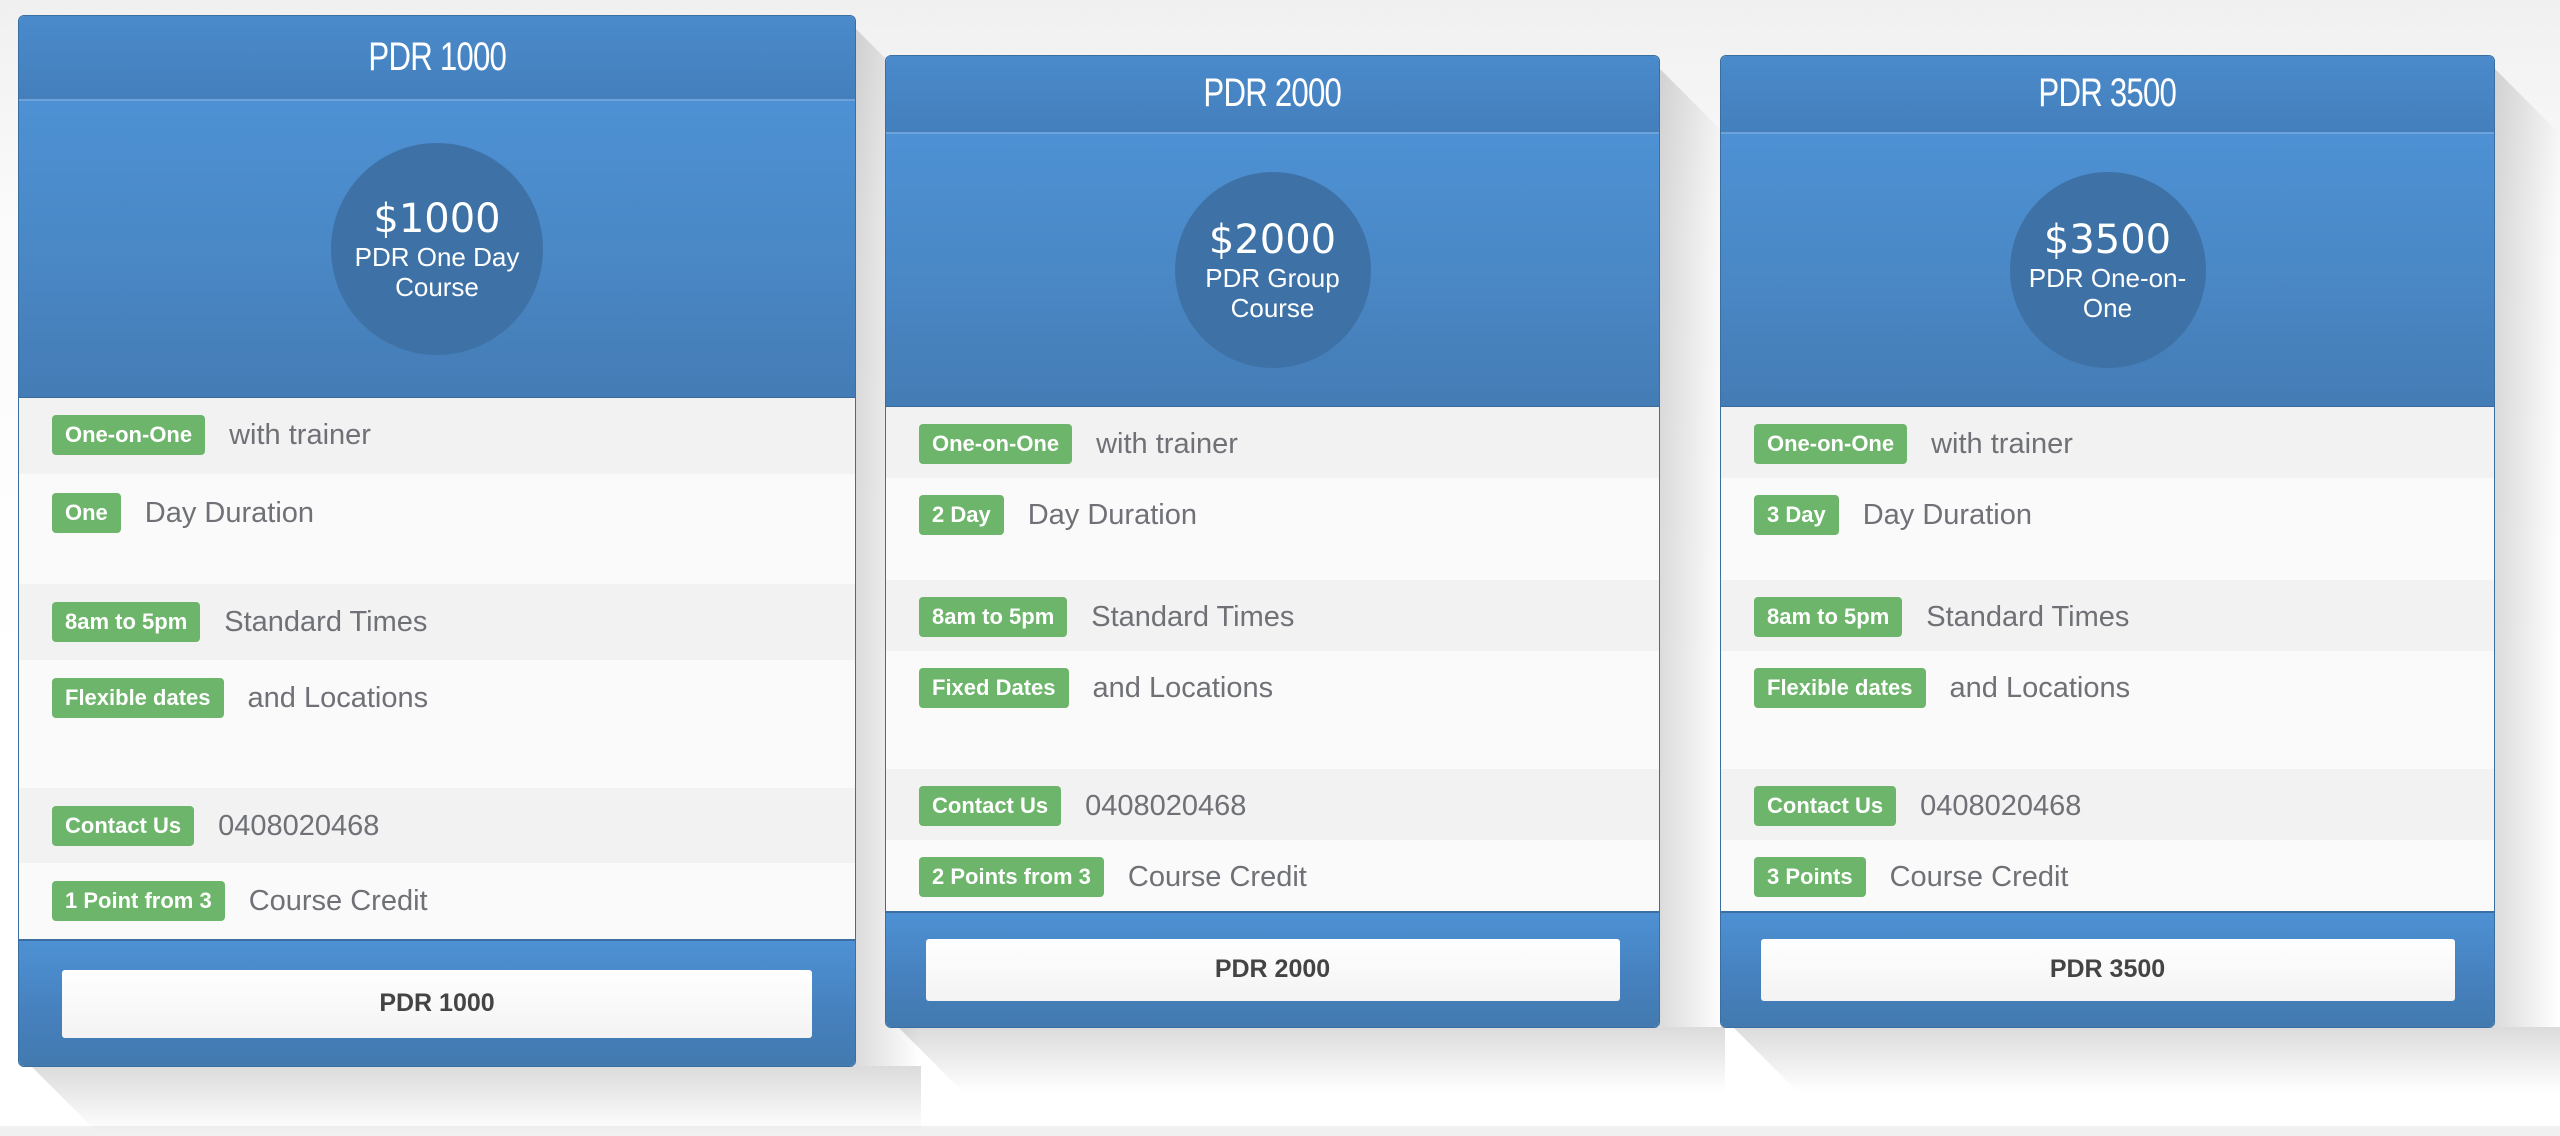 The width and height of the screenshot is (2560, 1136). What do you see at coordinates (1272, 709) in the screenshot?
I see `feature-row: Fixed Dates and Locations` at bounding box center [1272, 709].